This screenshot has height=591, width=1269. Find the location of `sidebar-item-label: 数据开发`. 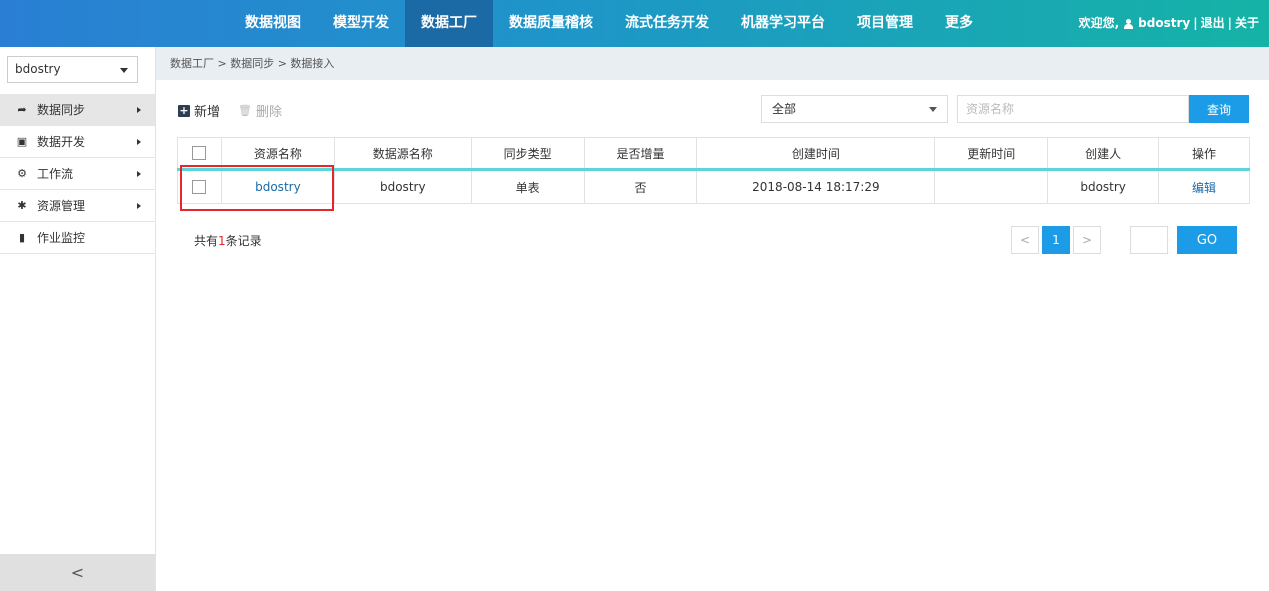

sidebar-item-label: 数据开发 is located at coordinates (61, 141).